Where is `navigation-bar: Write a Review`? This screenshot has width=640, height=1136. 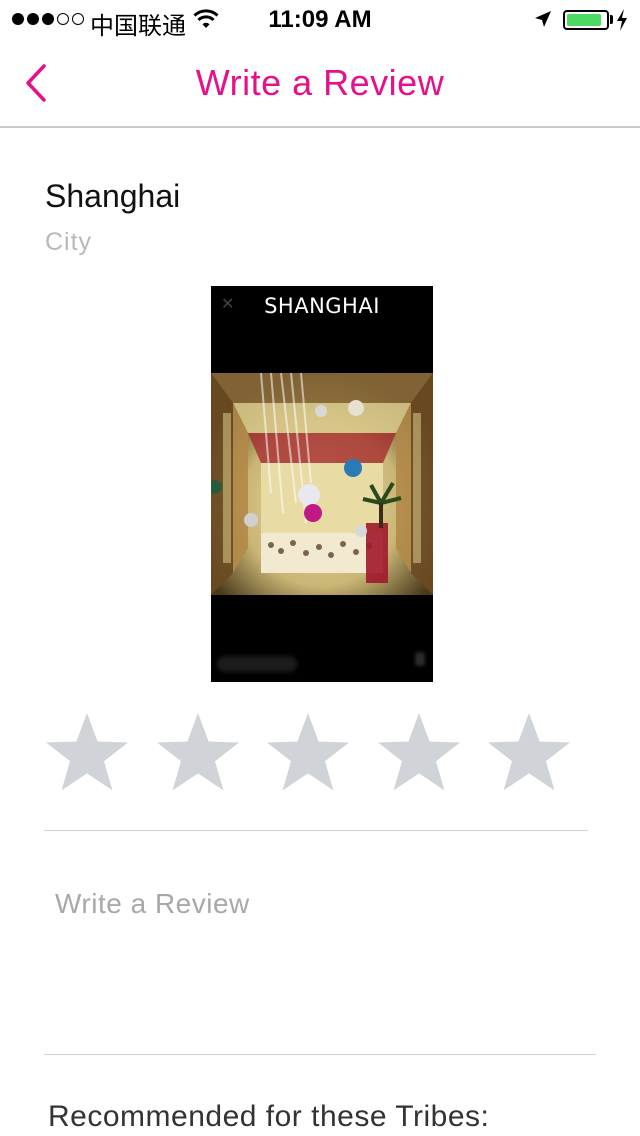
navigation-bar: Write a Review is located at coordinates (320, 84).